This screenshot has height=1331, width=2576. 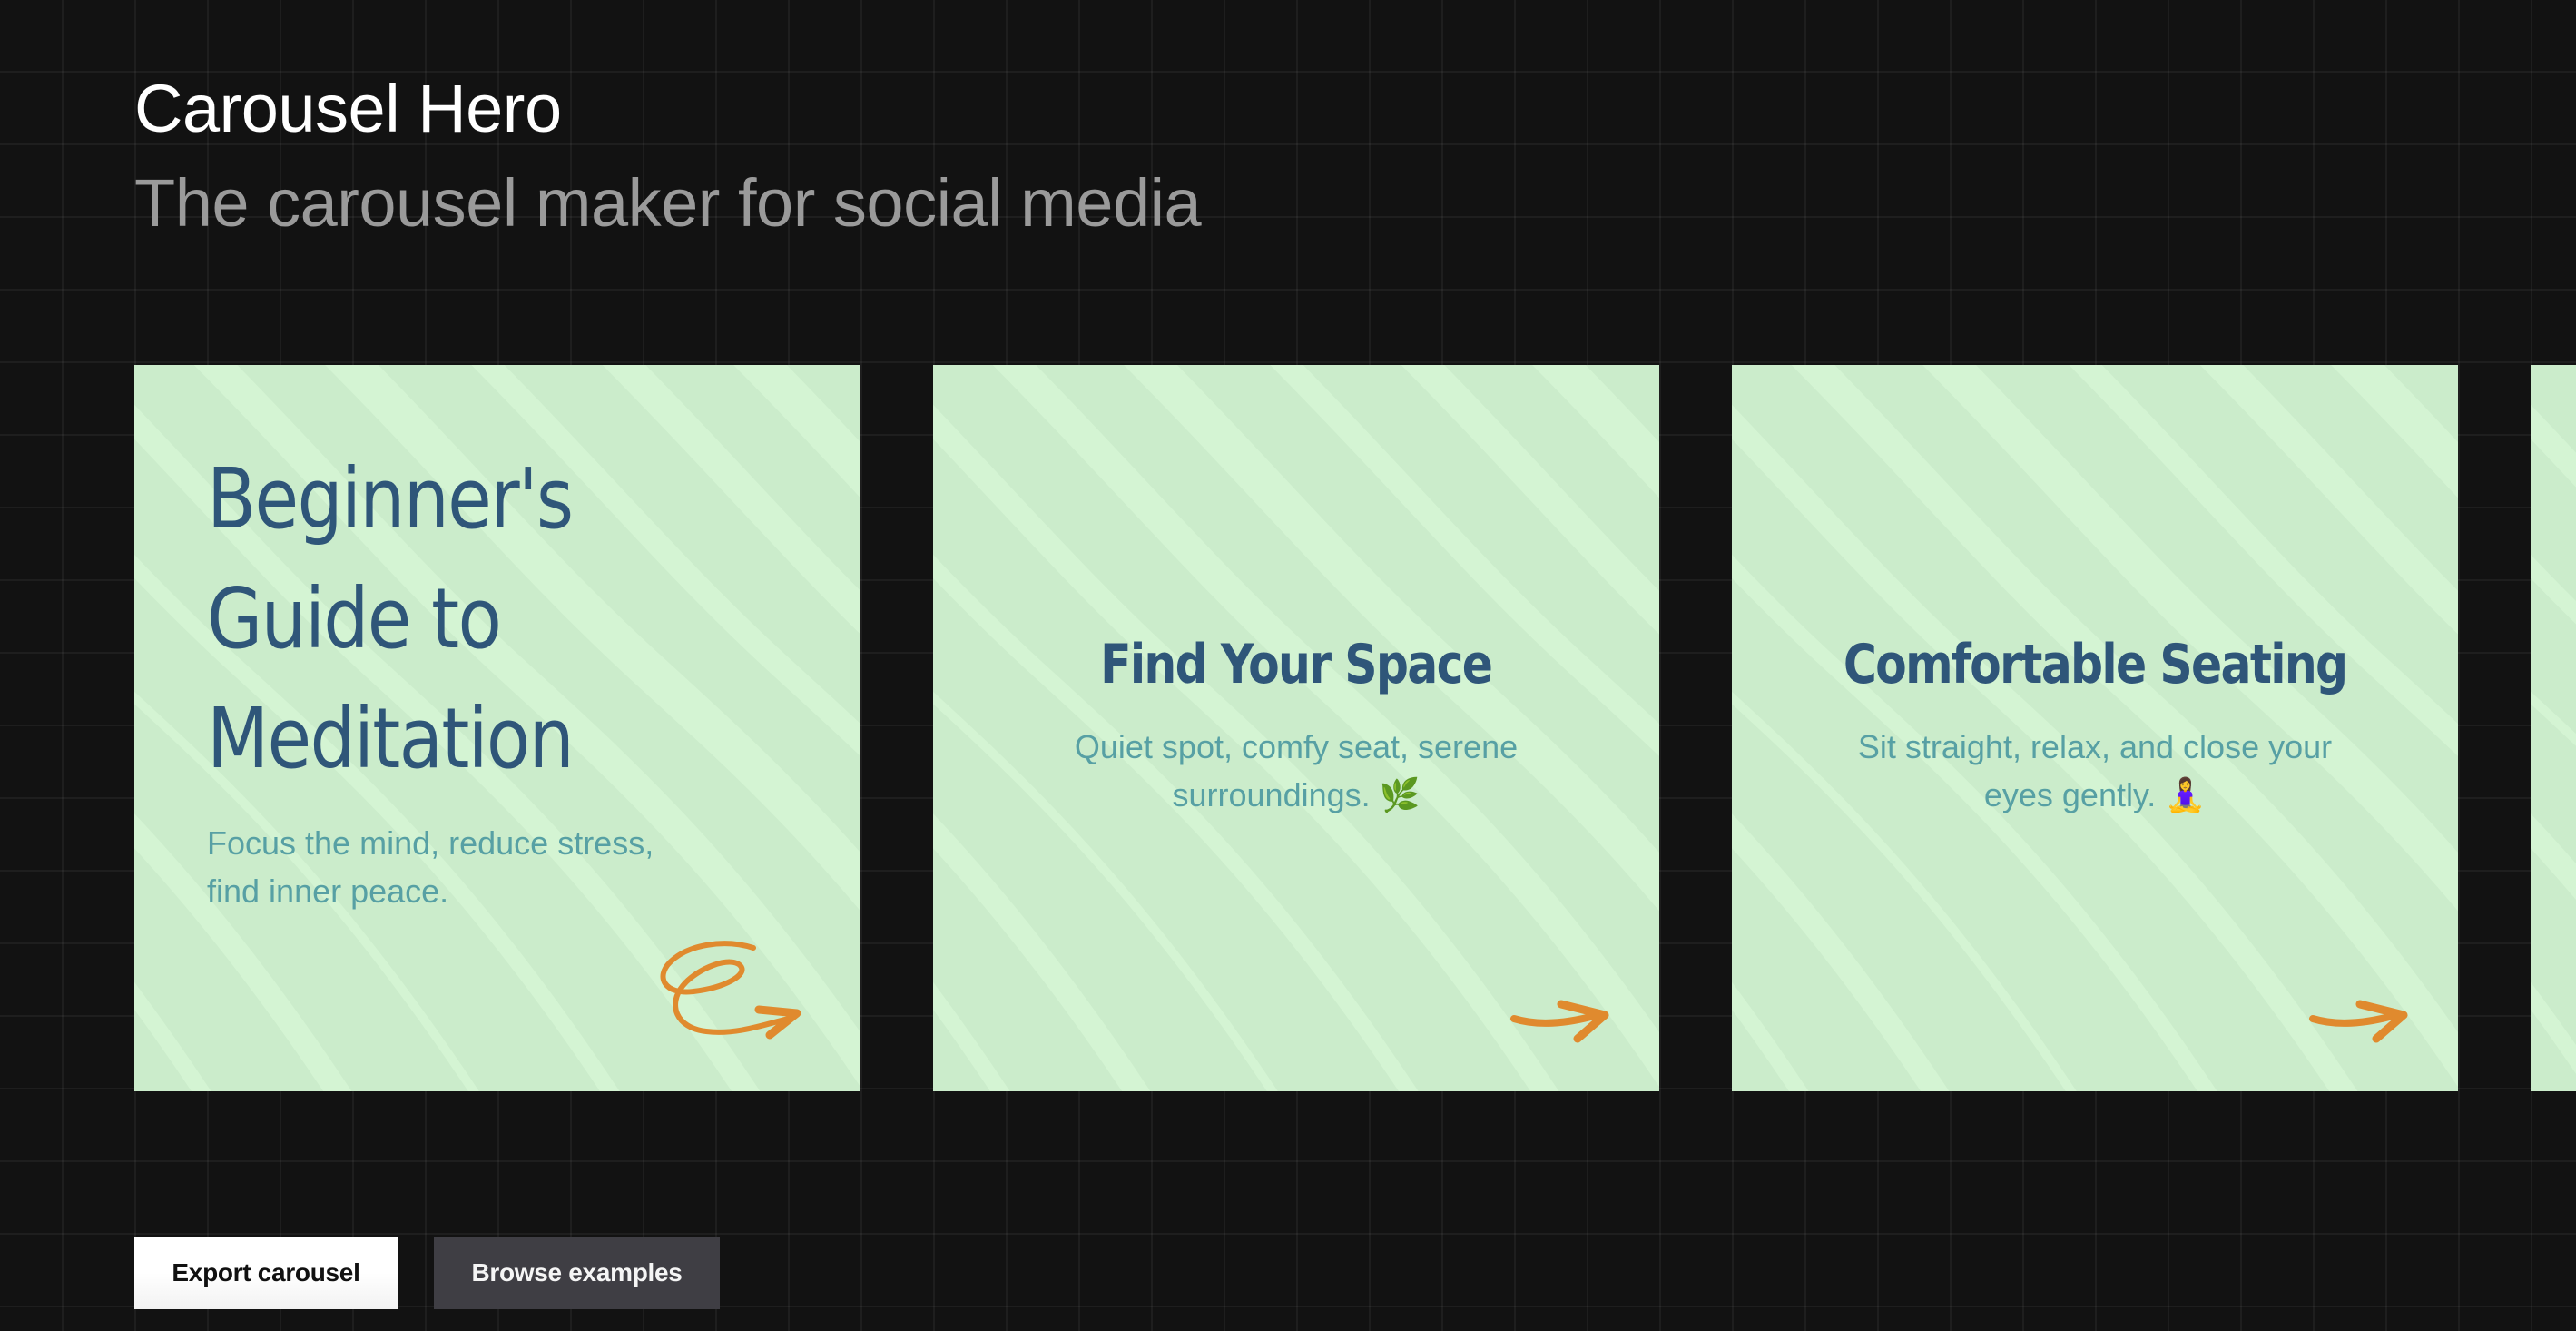 What do you see at coordinates (730, 990) in the screenshot?
I see `curly-arrow-right-icon` at bounding box center [730, 990].